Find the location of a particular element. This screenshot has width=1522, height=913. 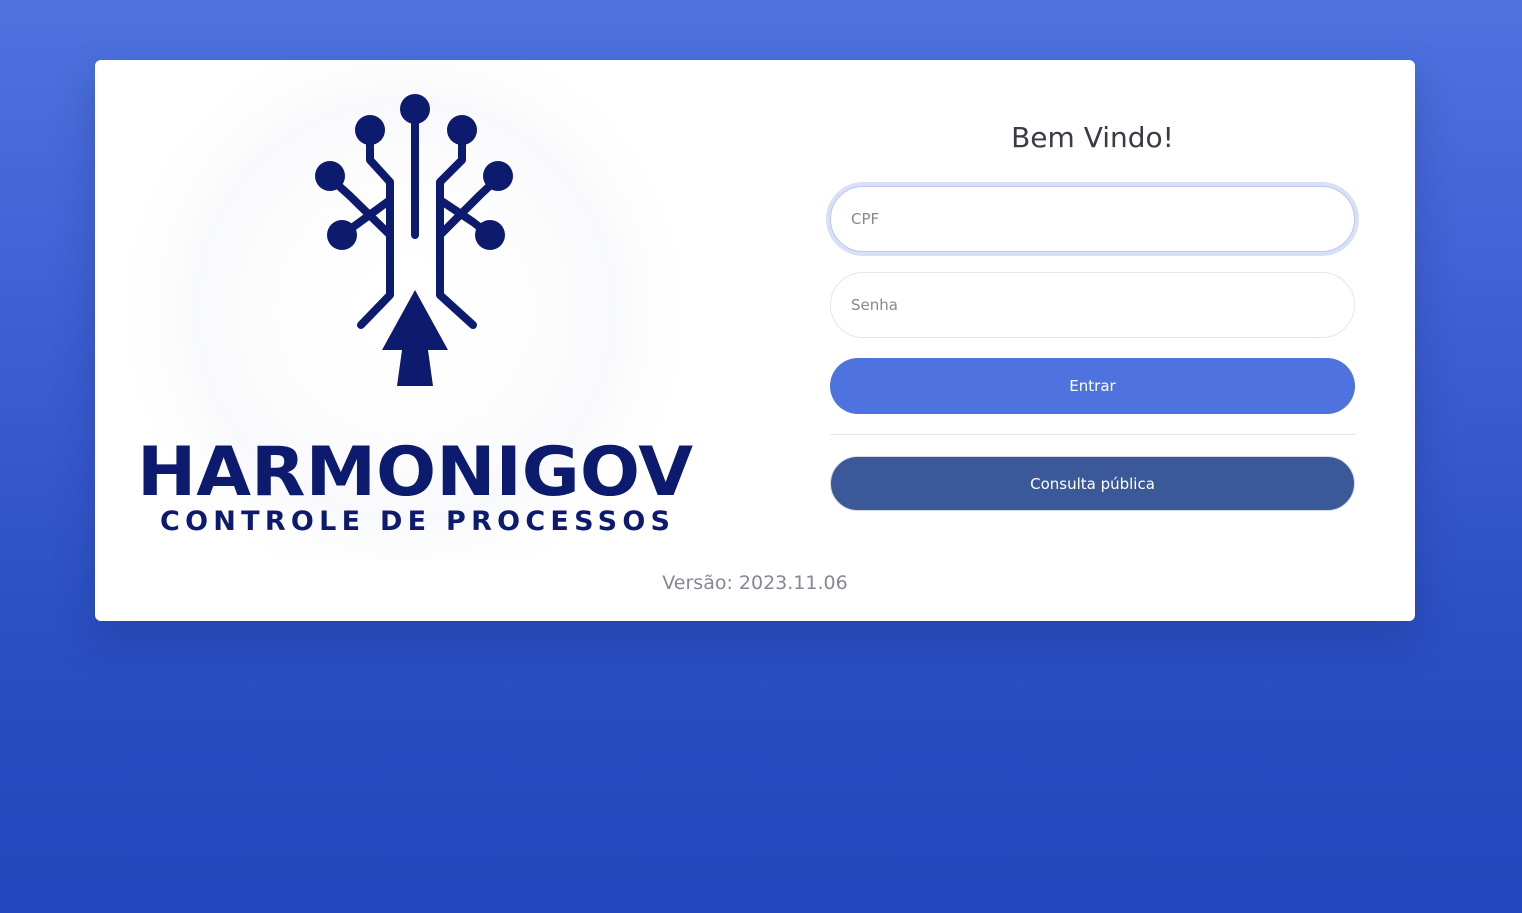

version-label: Versão: 2023.11.06 is located at coordinates (755, 583).